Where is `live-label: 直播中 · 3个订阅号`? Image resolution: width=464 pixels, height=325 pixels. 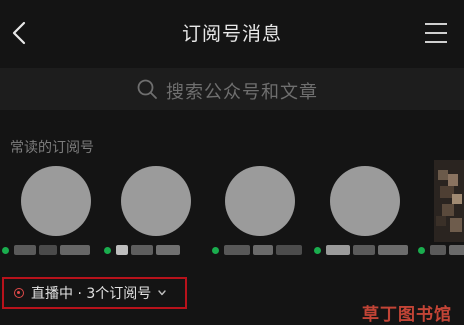 live-label: 直播中 · 3个订阅号 is located at coordinates (91, 294).